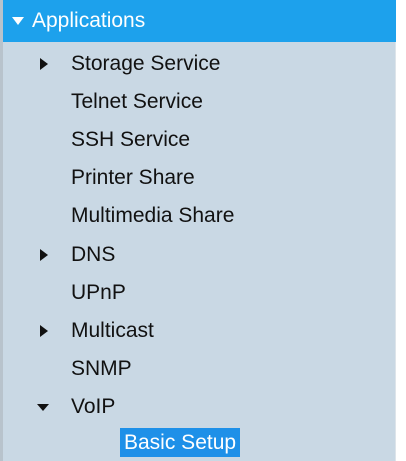 The width and height of the screenshot is (406, 461). I want to click on submenu-item-label: Basic Setup, so click(180, 442).